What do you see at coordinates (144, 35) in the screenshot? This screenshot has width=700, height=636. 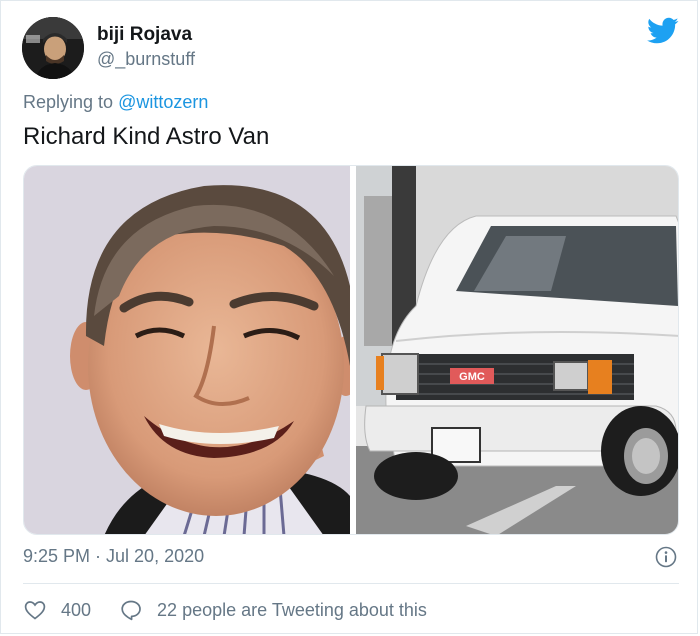 I see `display-name: biji Rojava` at bounding box center [144, 35].